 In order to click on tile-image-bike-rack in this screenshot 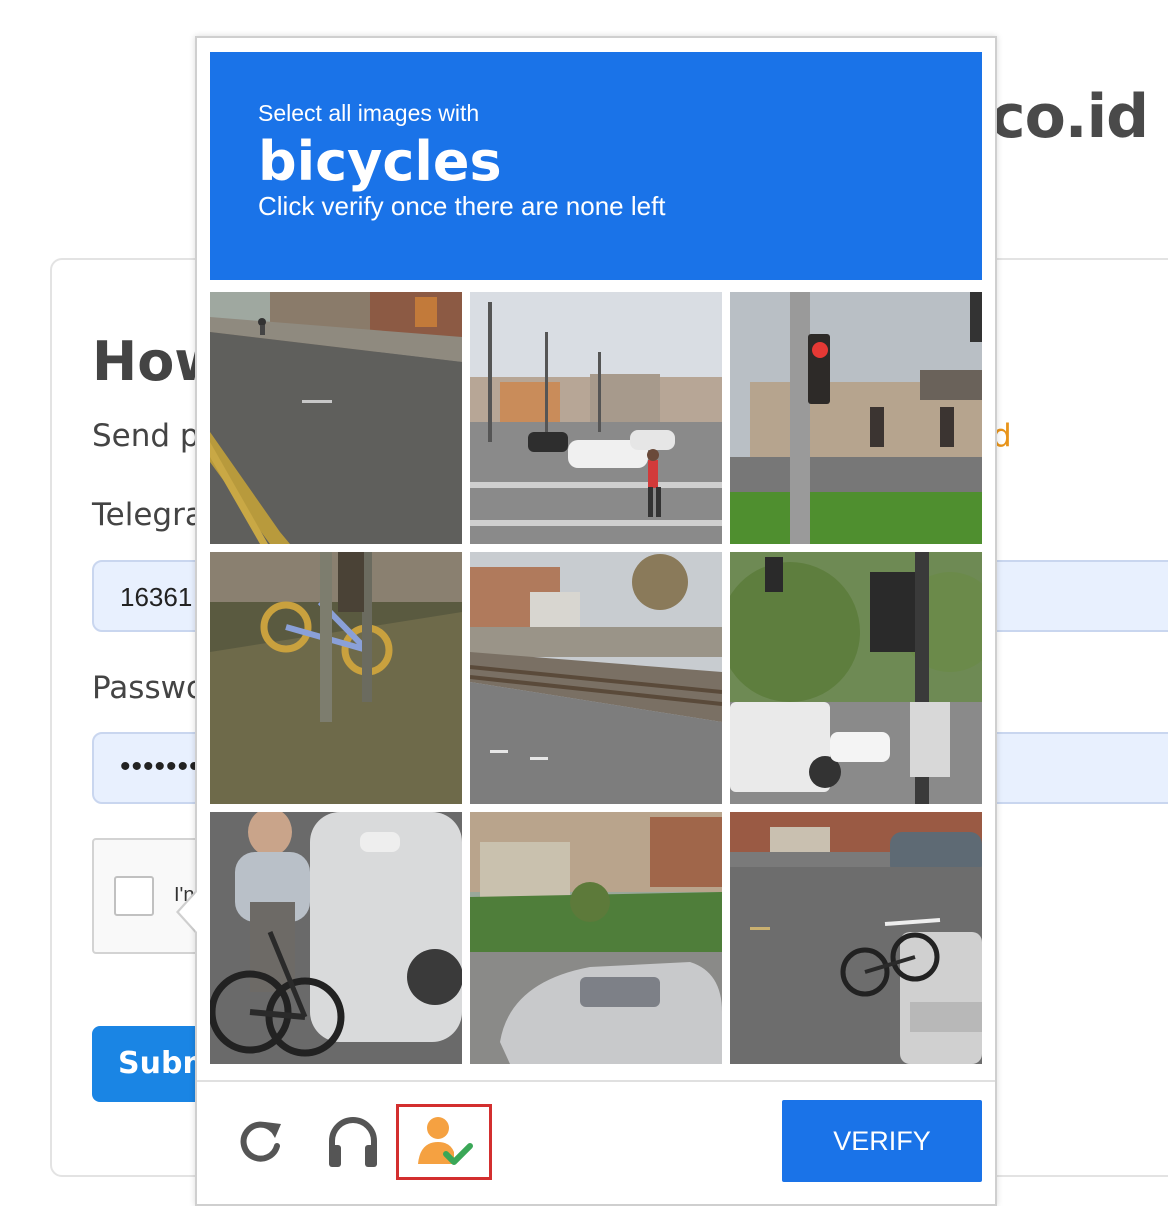, I will do `click(856, 938)`.